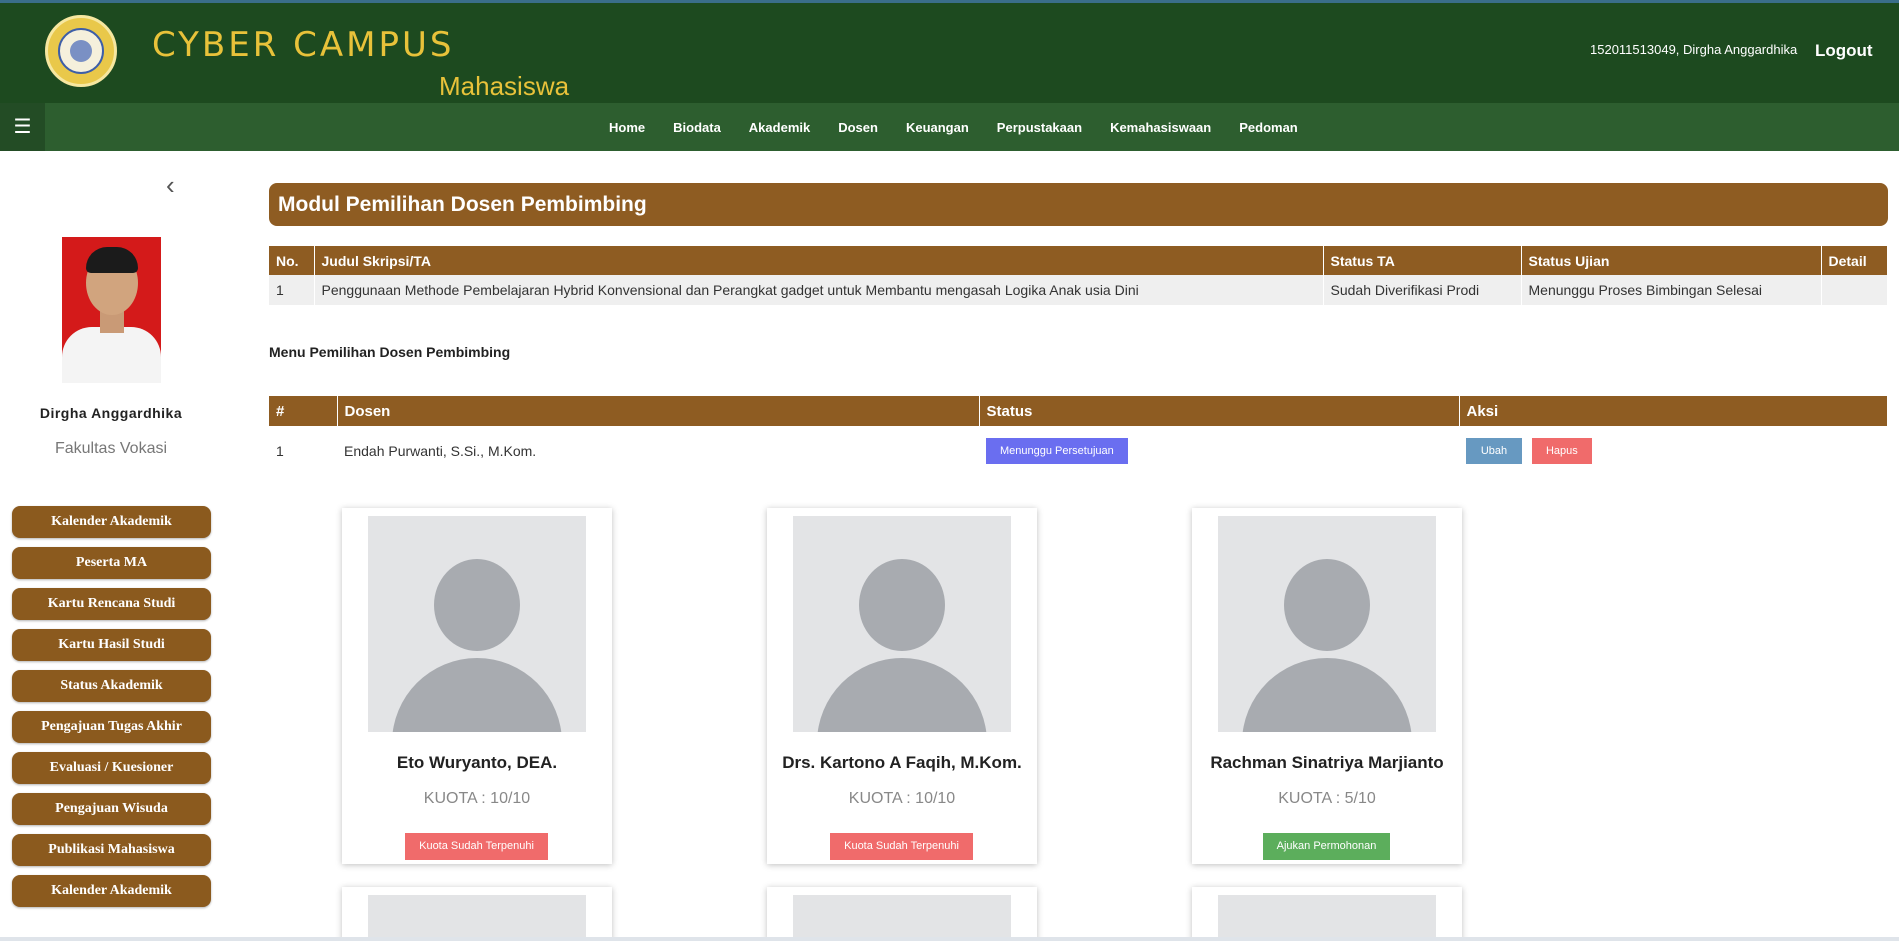 The height and width of the screenshot is (941, 1899). What do you see at coordinates (1844, 51) in the screenshot?
I see `logout-link: Logout` at bounding box center [1844, 51].